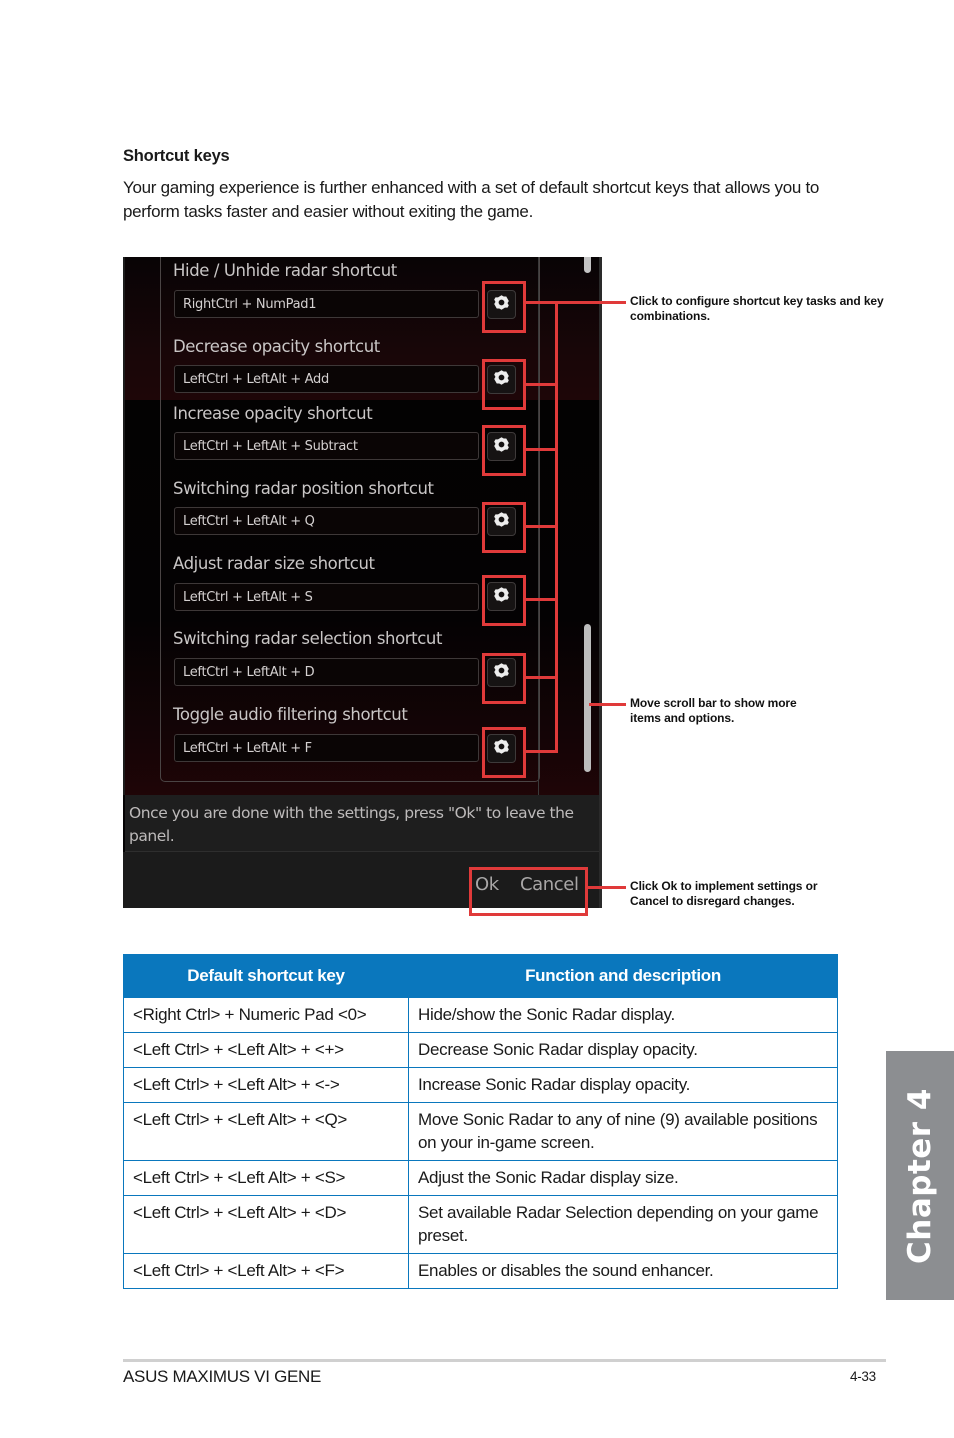 This screenshot has width=954, height=1438. Describe the element at coordinates (326, 304) in the screenshot. I see `shortcut-field: RightCtrl + NumPad1` at that location.